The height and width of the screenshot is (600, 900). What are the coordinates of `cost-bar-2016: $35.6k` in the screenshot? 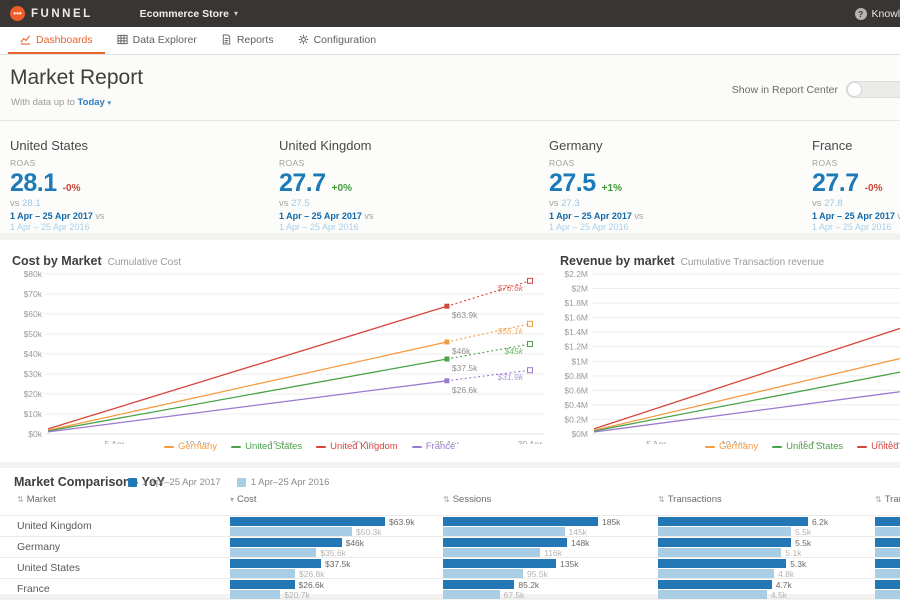 It's located at (288, 553).